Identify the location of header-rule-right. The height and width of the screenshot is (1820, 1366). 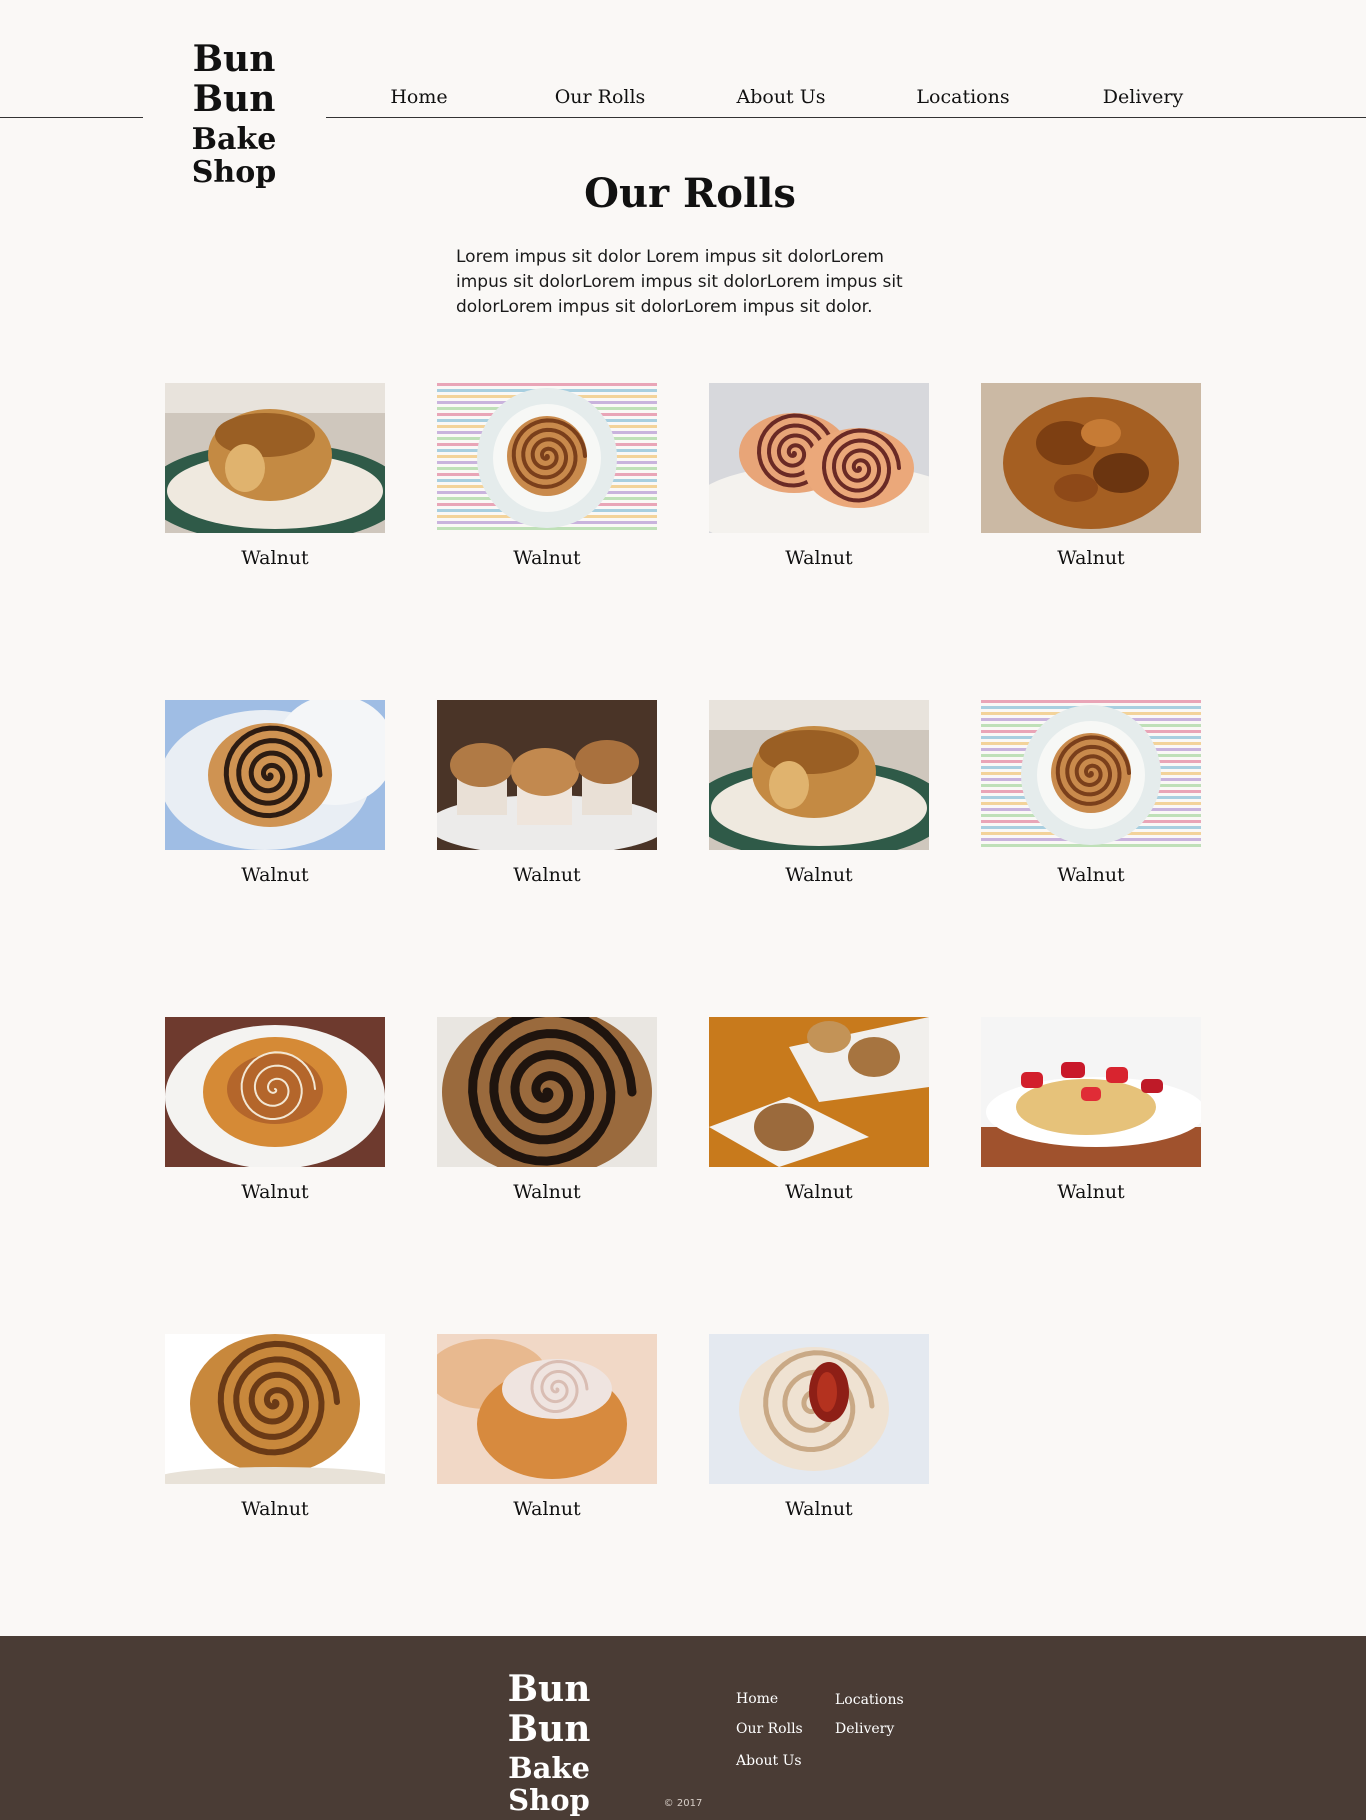
(846, 117).